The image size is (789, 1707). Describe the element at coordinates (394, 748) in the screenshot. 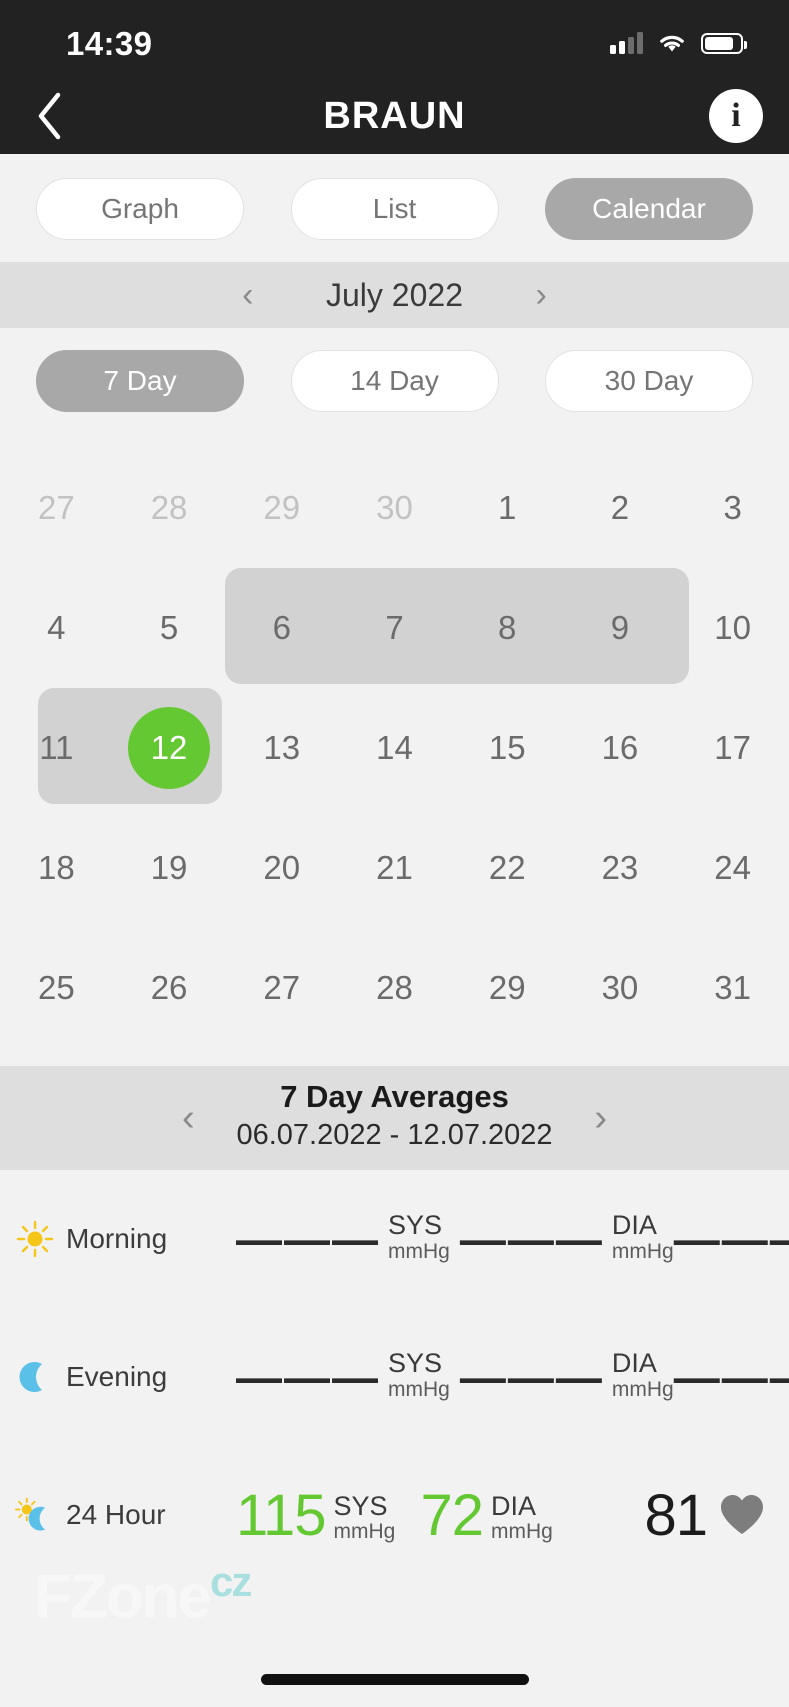

I see `calendar-day-14: 14` at that location.